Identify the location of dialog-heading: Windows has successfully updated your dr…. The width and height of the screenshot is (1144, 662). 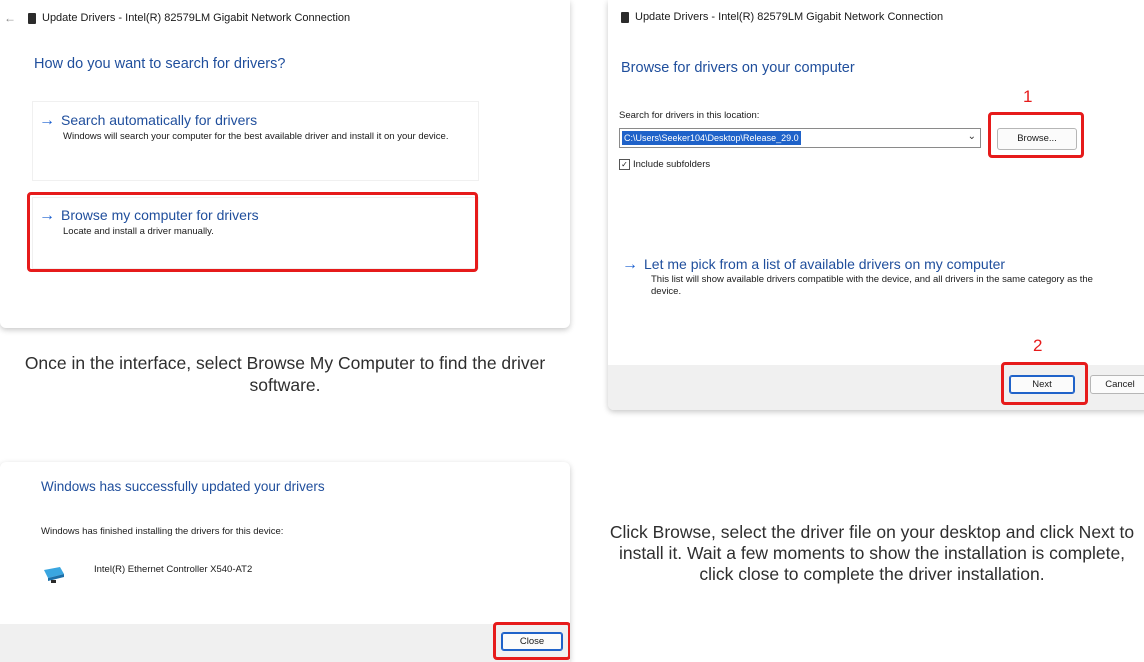
(183, 486).